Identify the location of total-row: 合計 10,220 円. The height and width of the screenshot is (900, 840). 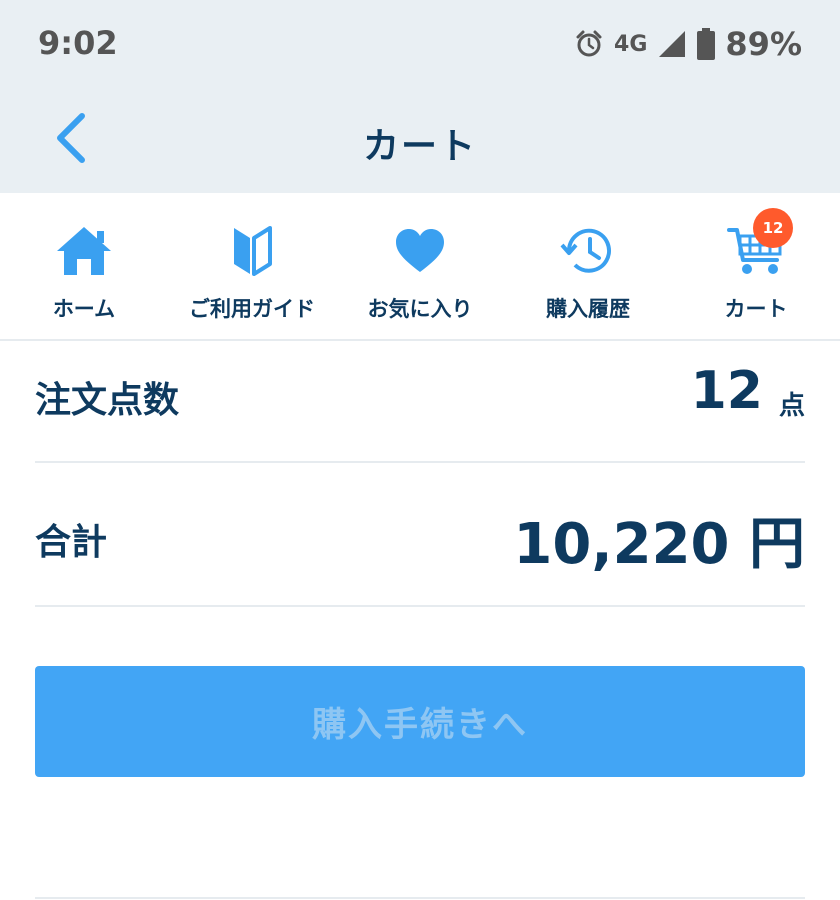
(420, 536).